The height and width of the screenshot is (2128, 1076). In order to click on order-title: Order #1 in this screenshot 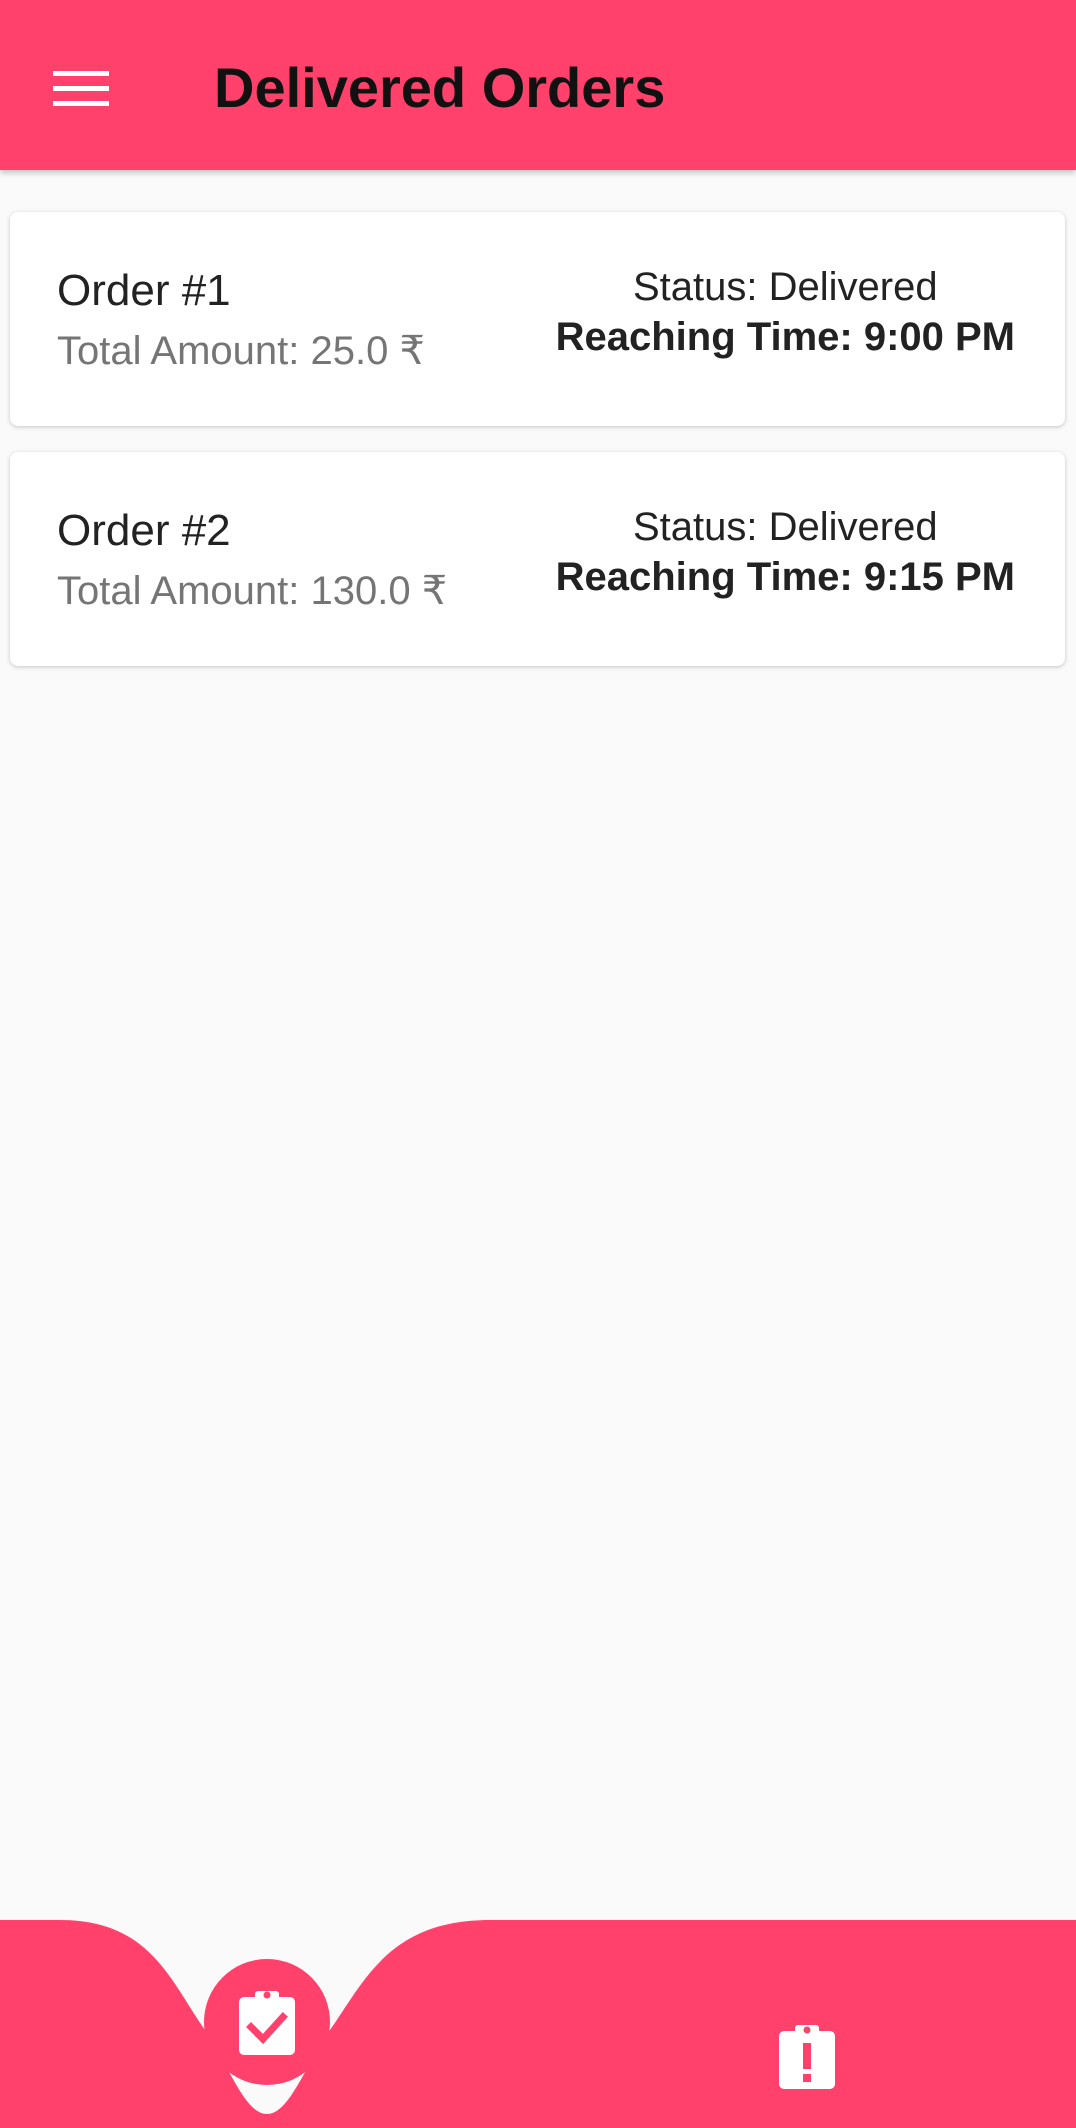, I will do `click(144, 290)`.